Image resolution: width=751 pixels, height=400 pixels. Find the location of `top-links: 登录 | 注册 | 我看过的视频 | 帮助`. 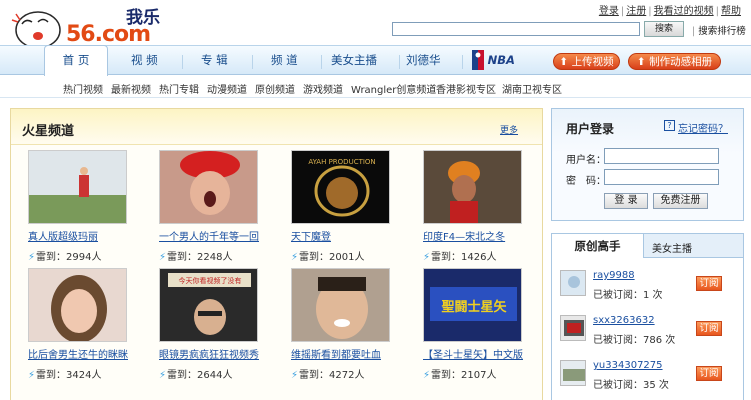

top-links: 登录 | 注册 | 我看过的视频 | 帮助 is located at coordinates (669, 11).